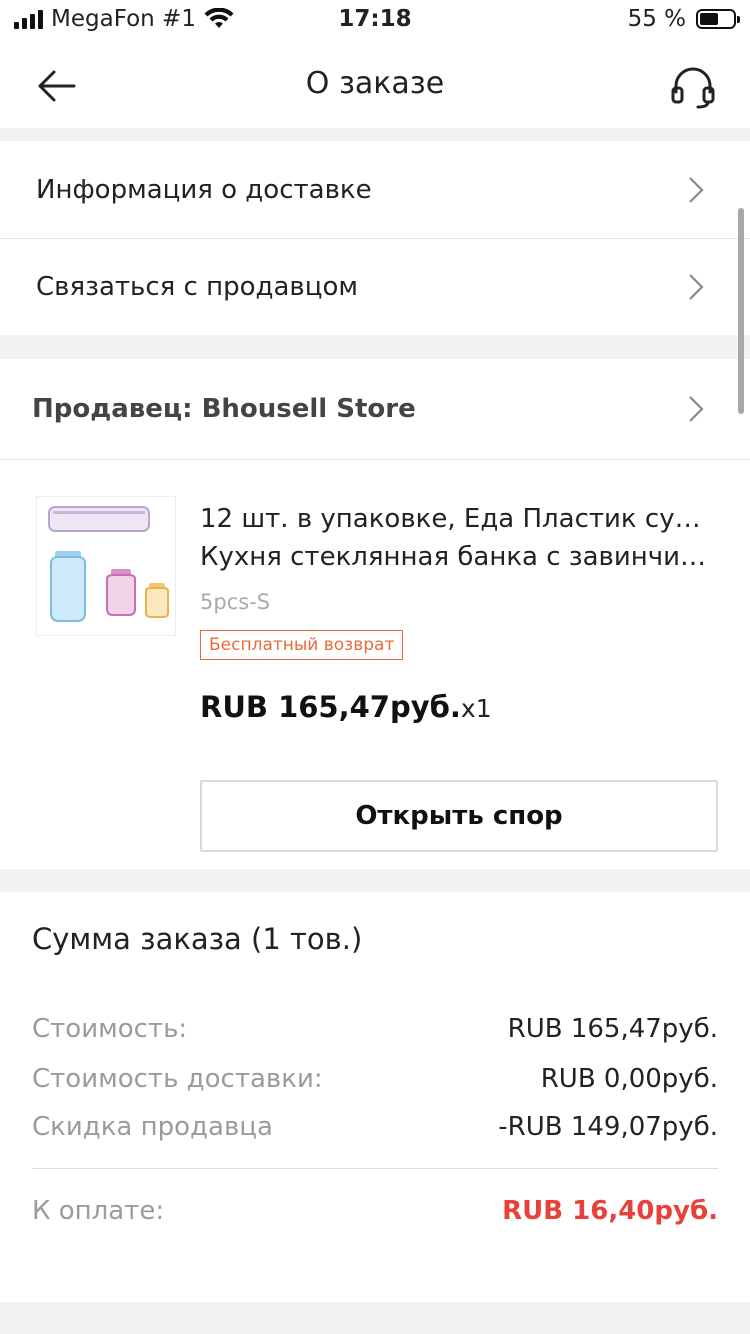  Describe the element at coordinates (375, 1127) in the screenshot. I see `summary-row: Скидка продавца -RUB 149,07руб.` at that location.